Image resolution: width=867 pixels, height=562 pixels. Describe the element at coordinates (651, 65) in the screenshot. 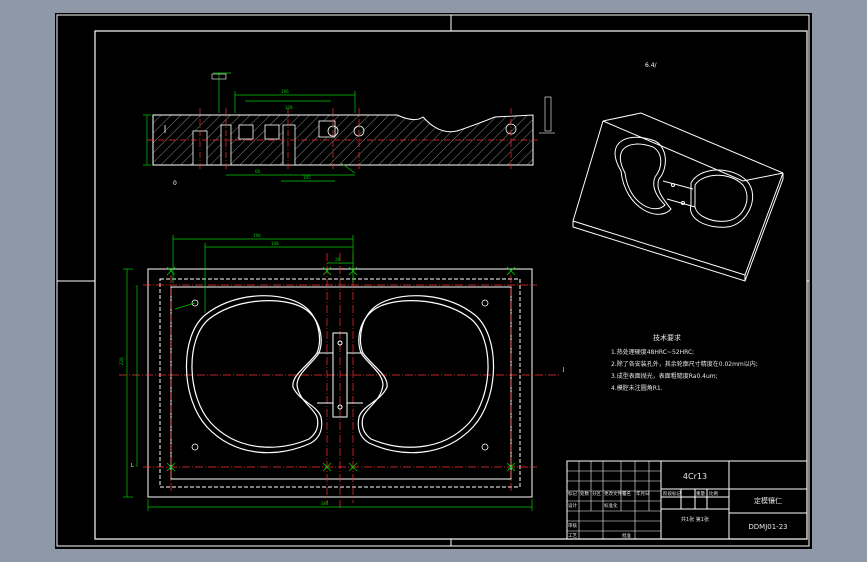

I see `roughness-symbol: 6.4/` at that location.